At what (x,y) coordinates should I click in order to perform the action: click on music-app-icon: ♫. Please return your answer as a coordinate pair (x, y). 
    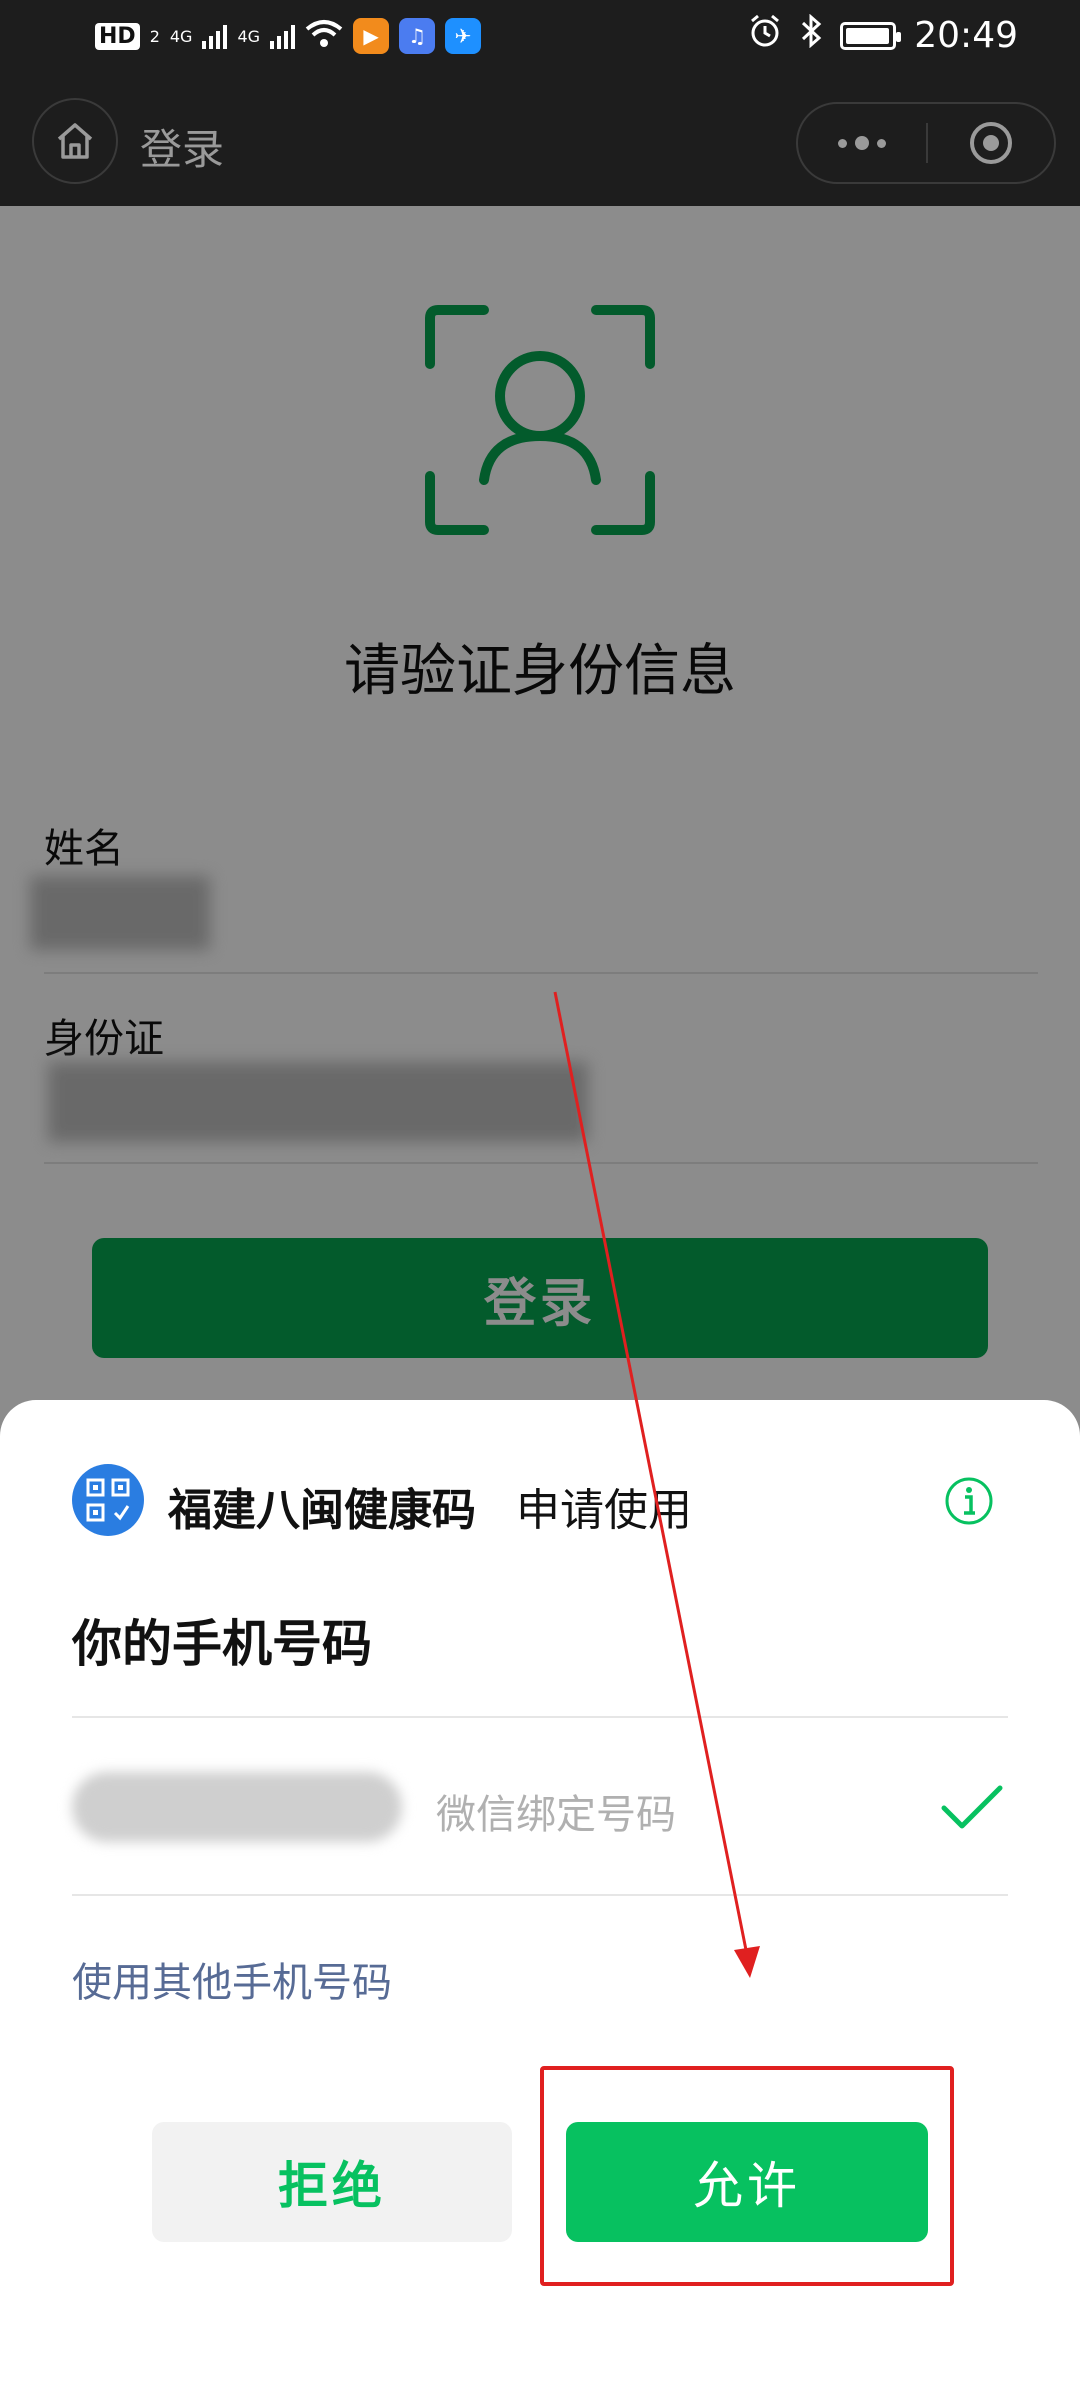
    Looking at the image, I should click on (417, 36).